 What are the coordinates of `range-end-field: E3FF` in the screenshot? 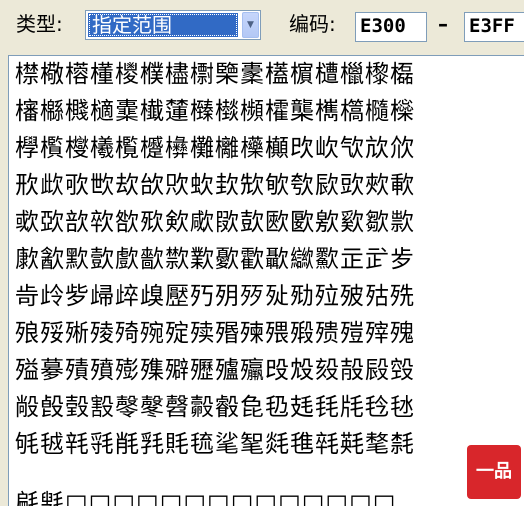 It's located at (494, 27).